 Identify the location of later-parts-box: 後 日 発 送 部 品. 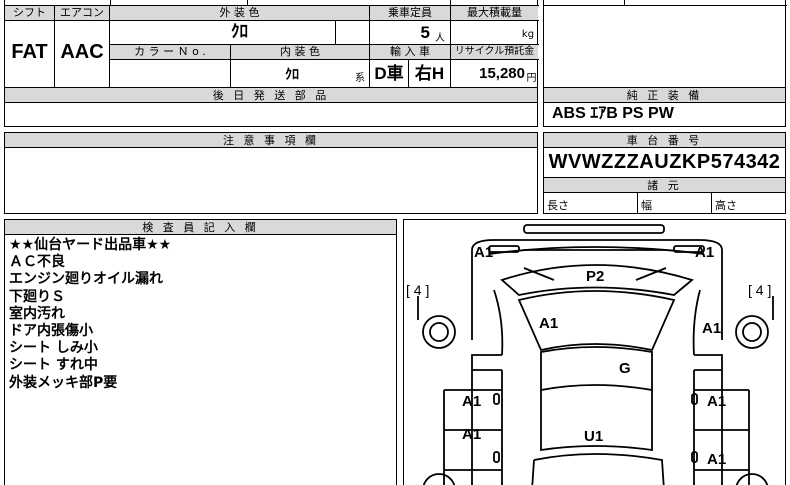
(271, 107).